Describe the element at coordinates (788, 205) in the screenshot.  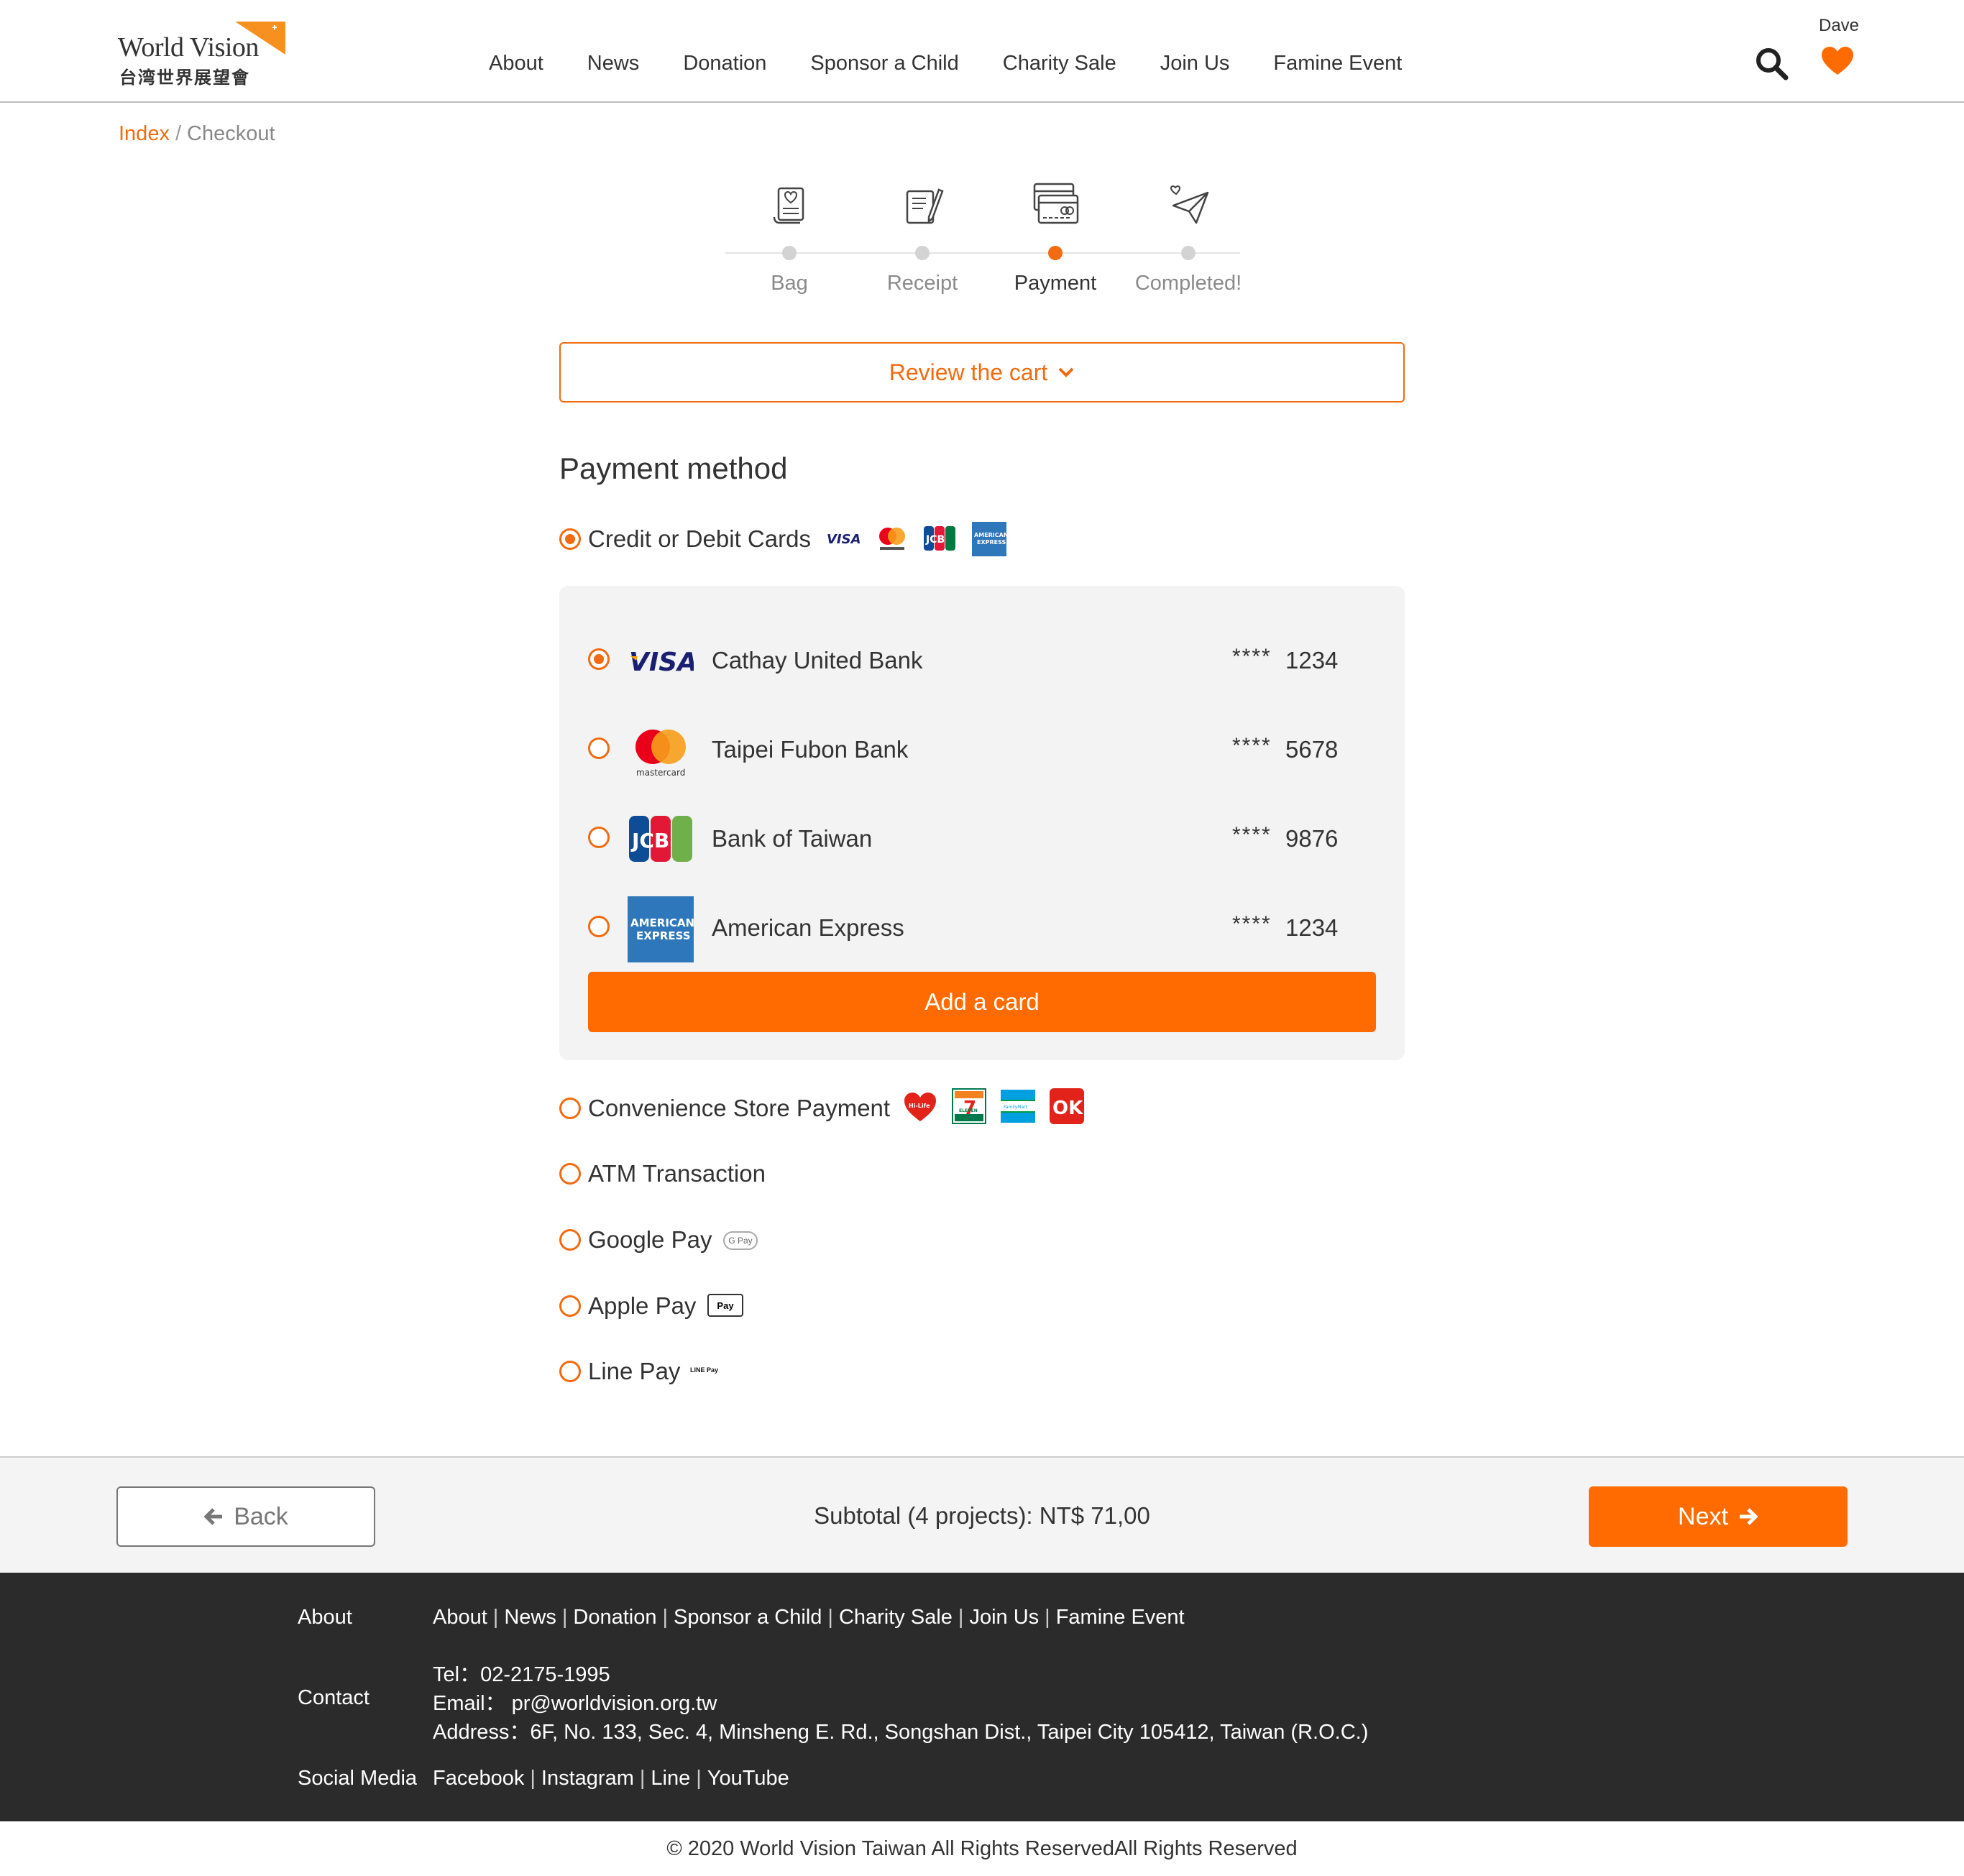
I see `bag-receipt-icon` at that location.